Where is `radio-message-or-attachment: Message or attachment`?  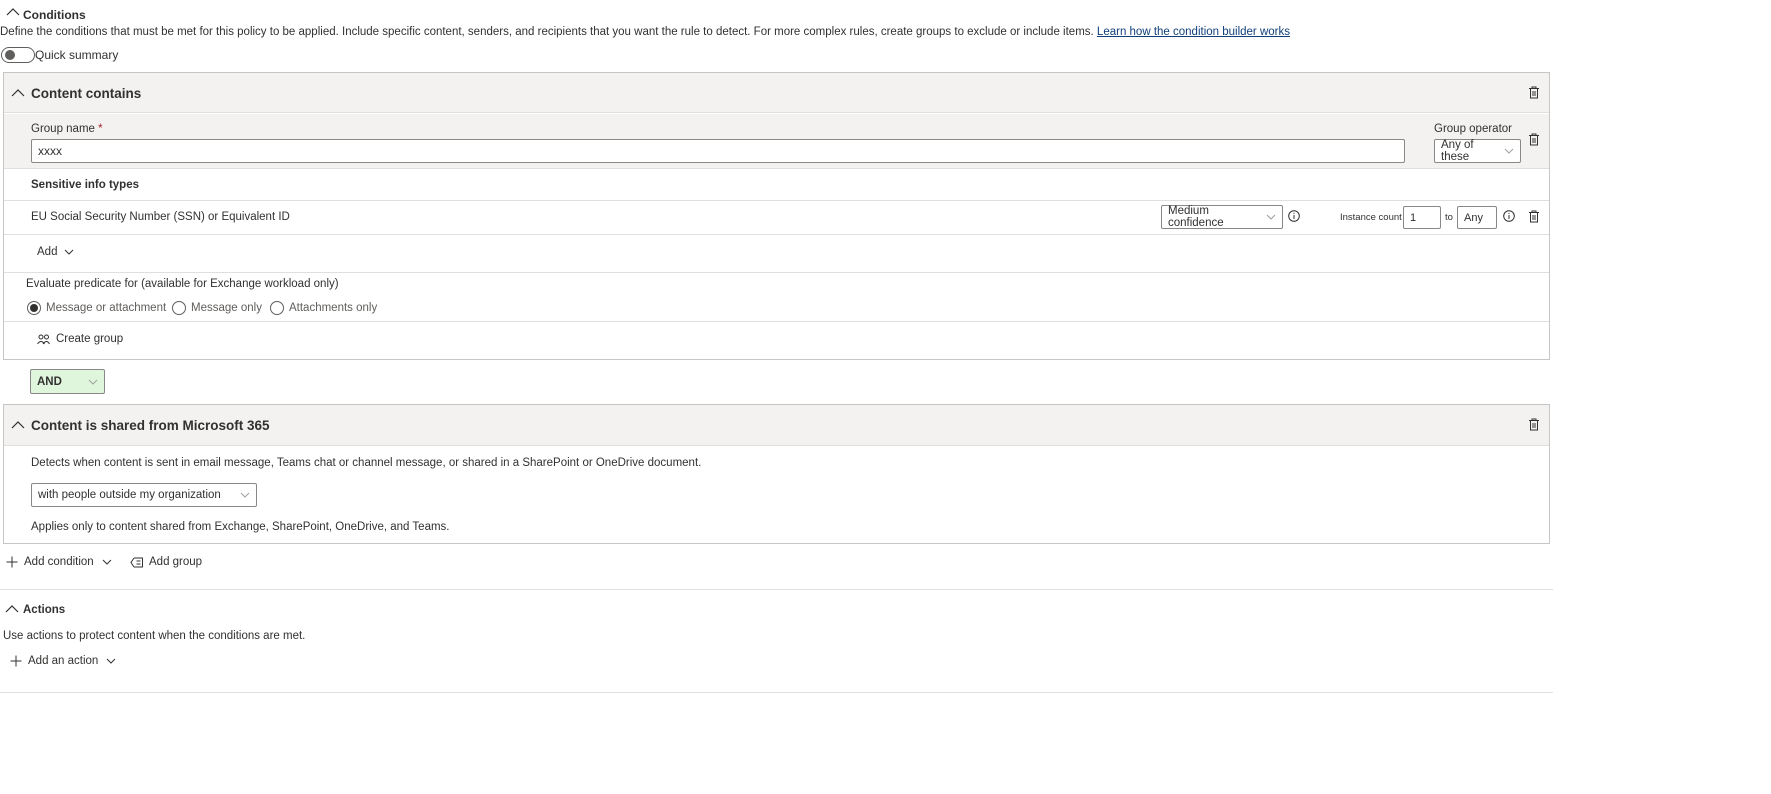 radio-message-or-attachment: Message or attachment is located at coordinates (96, 308).